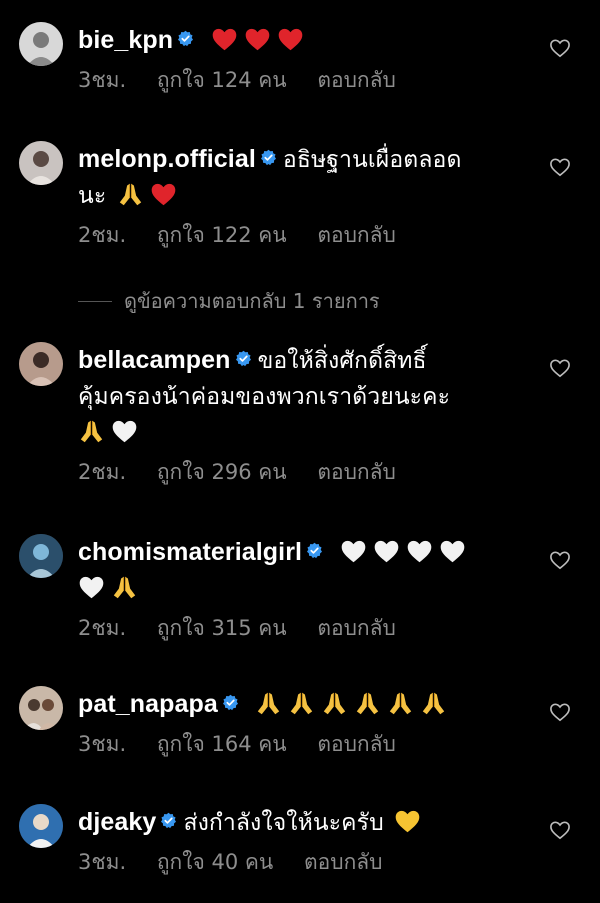 This screenshot has height=903, width=600. I want to click on username: bie_kpn, so click(125, 40).